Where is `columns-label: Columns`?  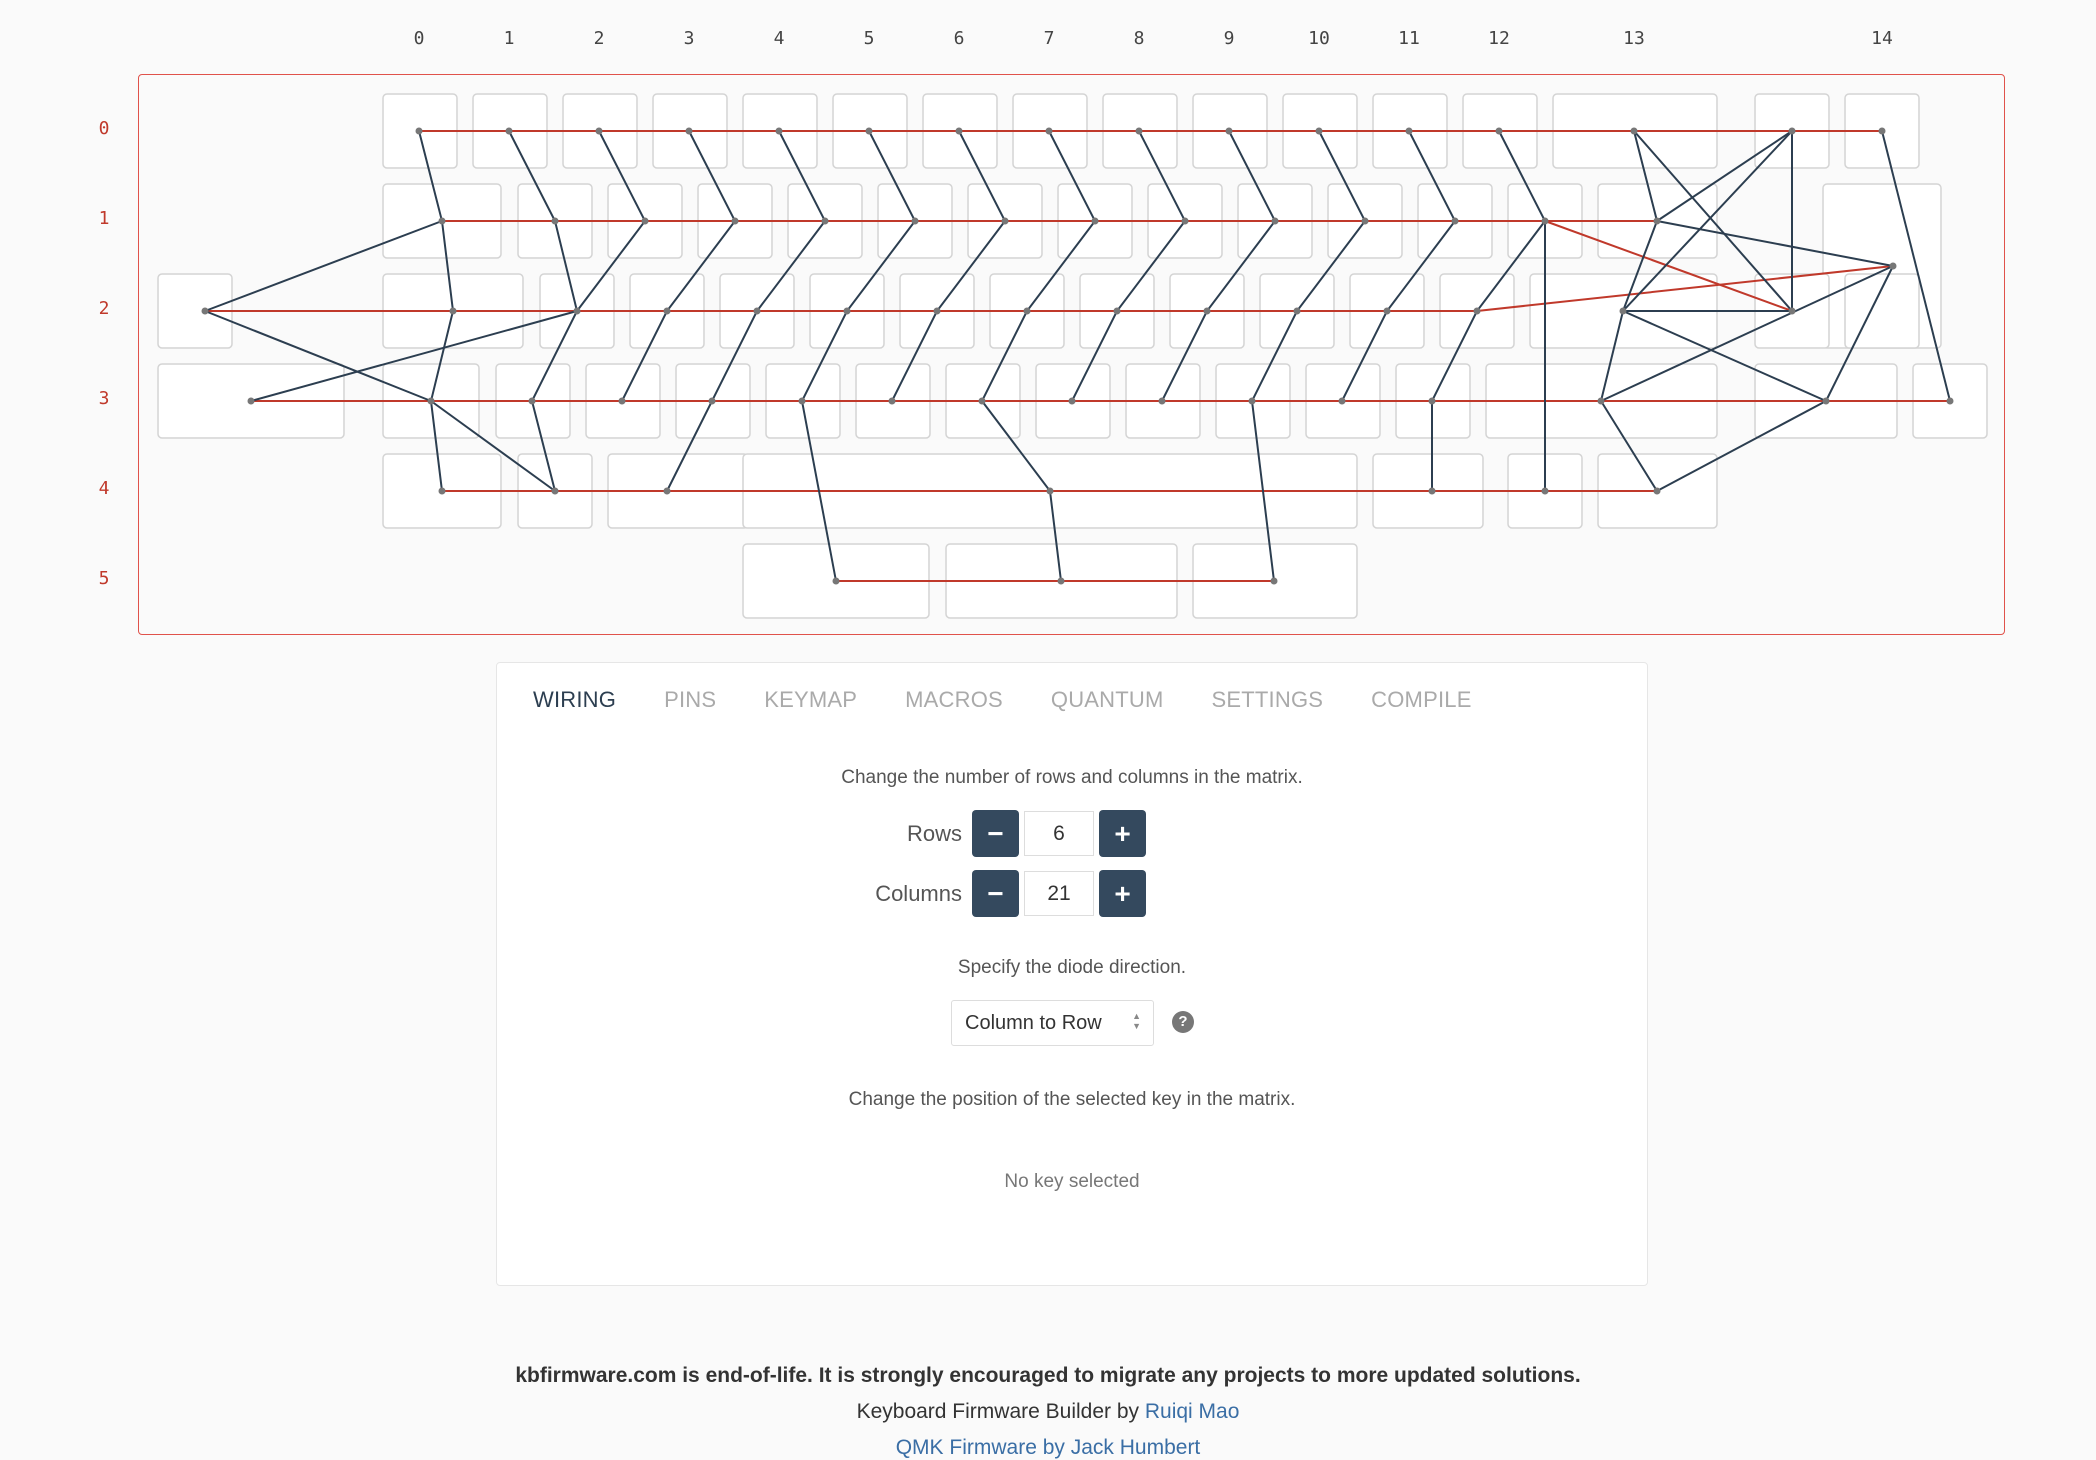
columns-label: Columns is located at coordinates (918, 893).